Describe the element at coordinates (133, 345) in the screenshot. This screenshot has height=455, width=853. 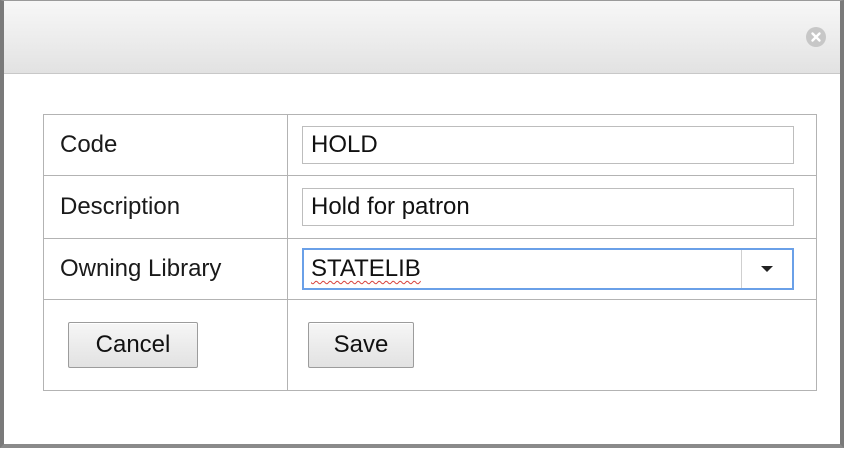
I see `cancel-button: Cancel` at that location.